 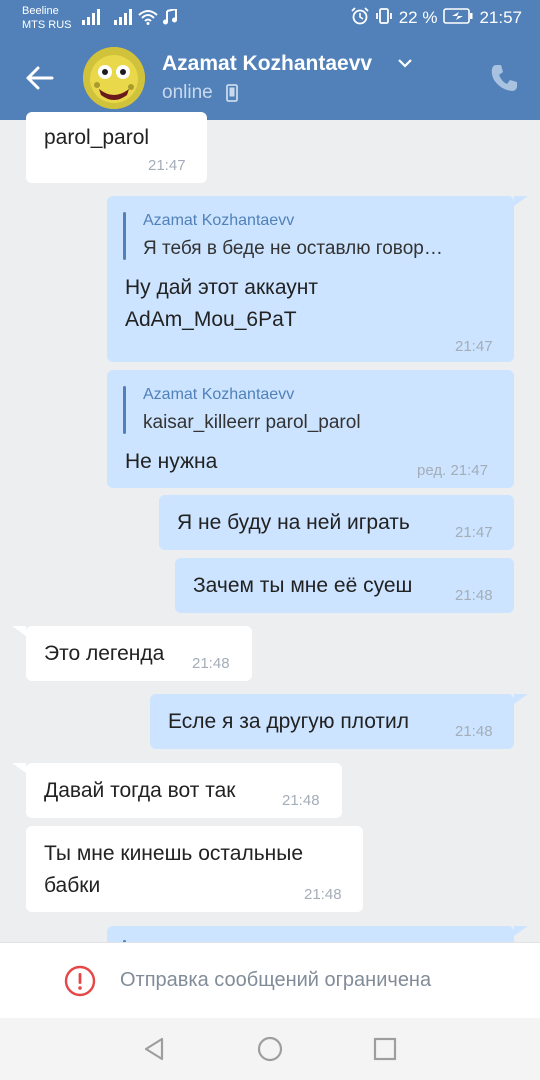 I want to click on battery-icon, so click(x=458, y=18).